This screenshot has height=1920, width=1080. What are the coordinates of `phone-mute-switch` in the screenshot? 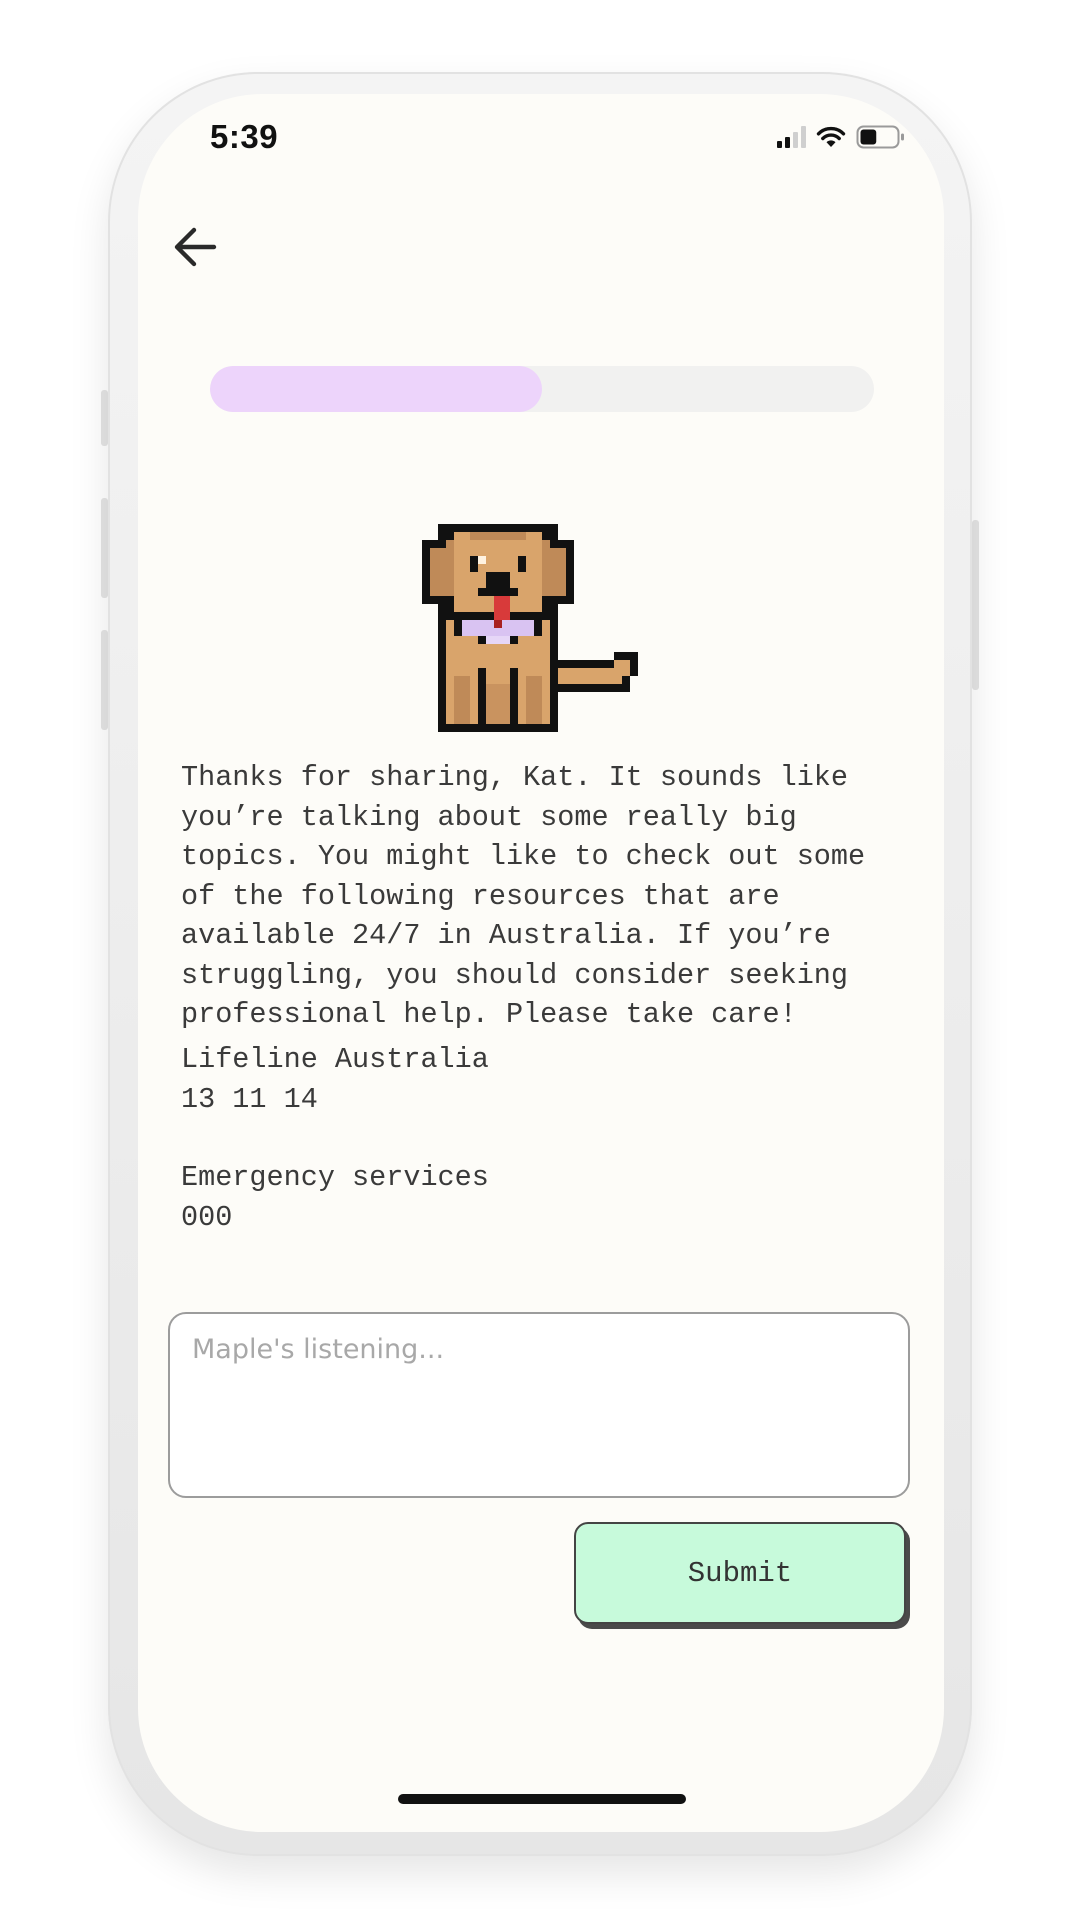 It's located at (104, 418).